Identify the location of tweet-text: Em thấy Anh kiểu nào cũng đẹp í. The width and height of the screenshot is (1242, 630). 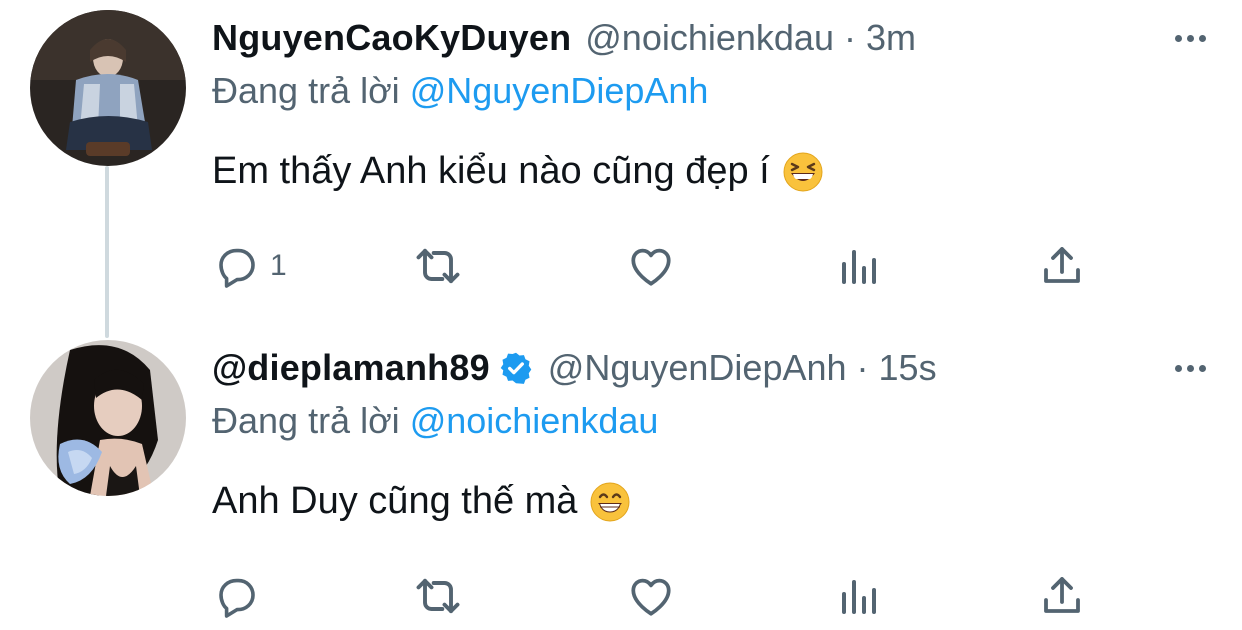
(518, 171).